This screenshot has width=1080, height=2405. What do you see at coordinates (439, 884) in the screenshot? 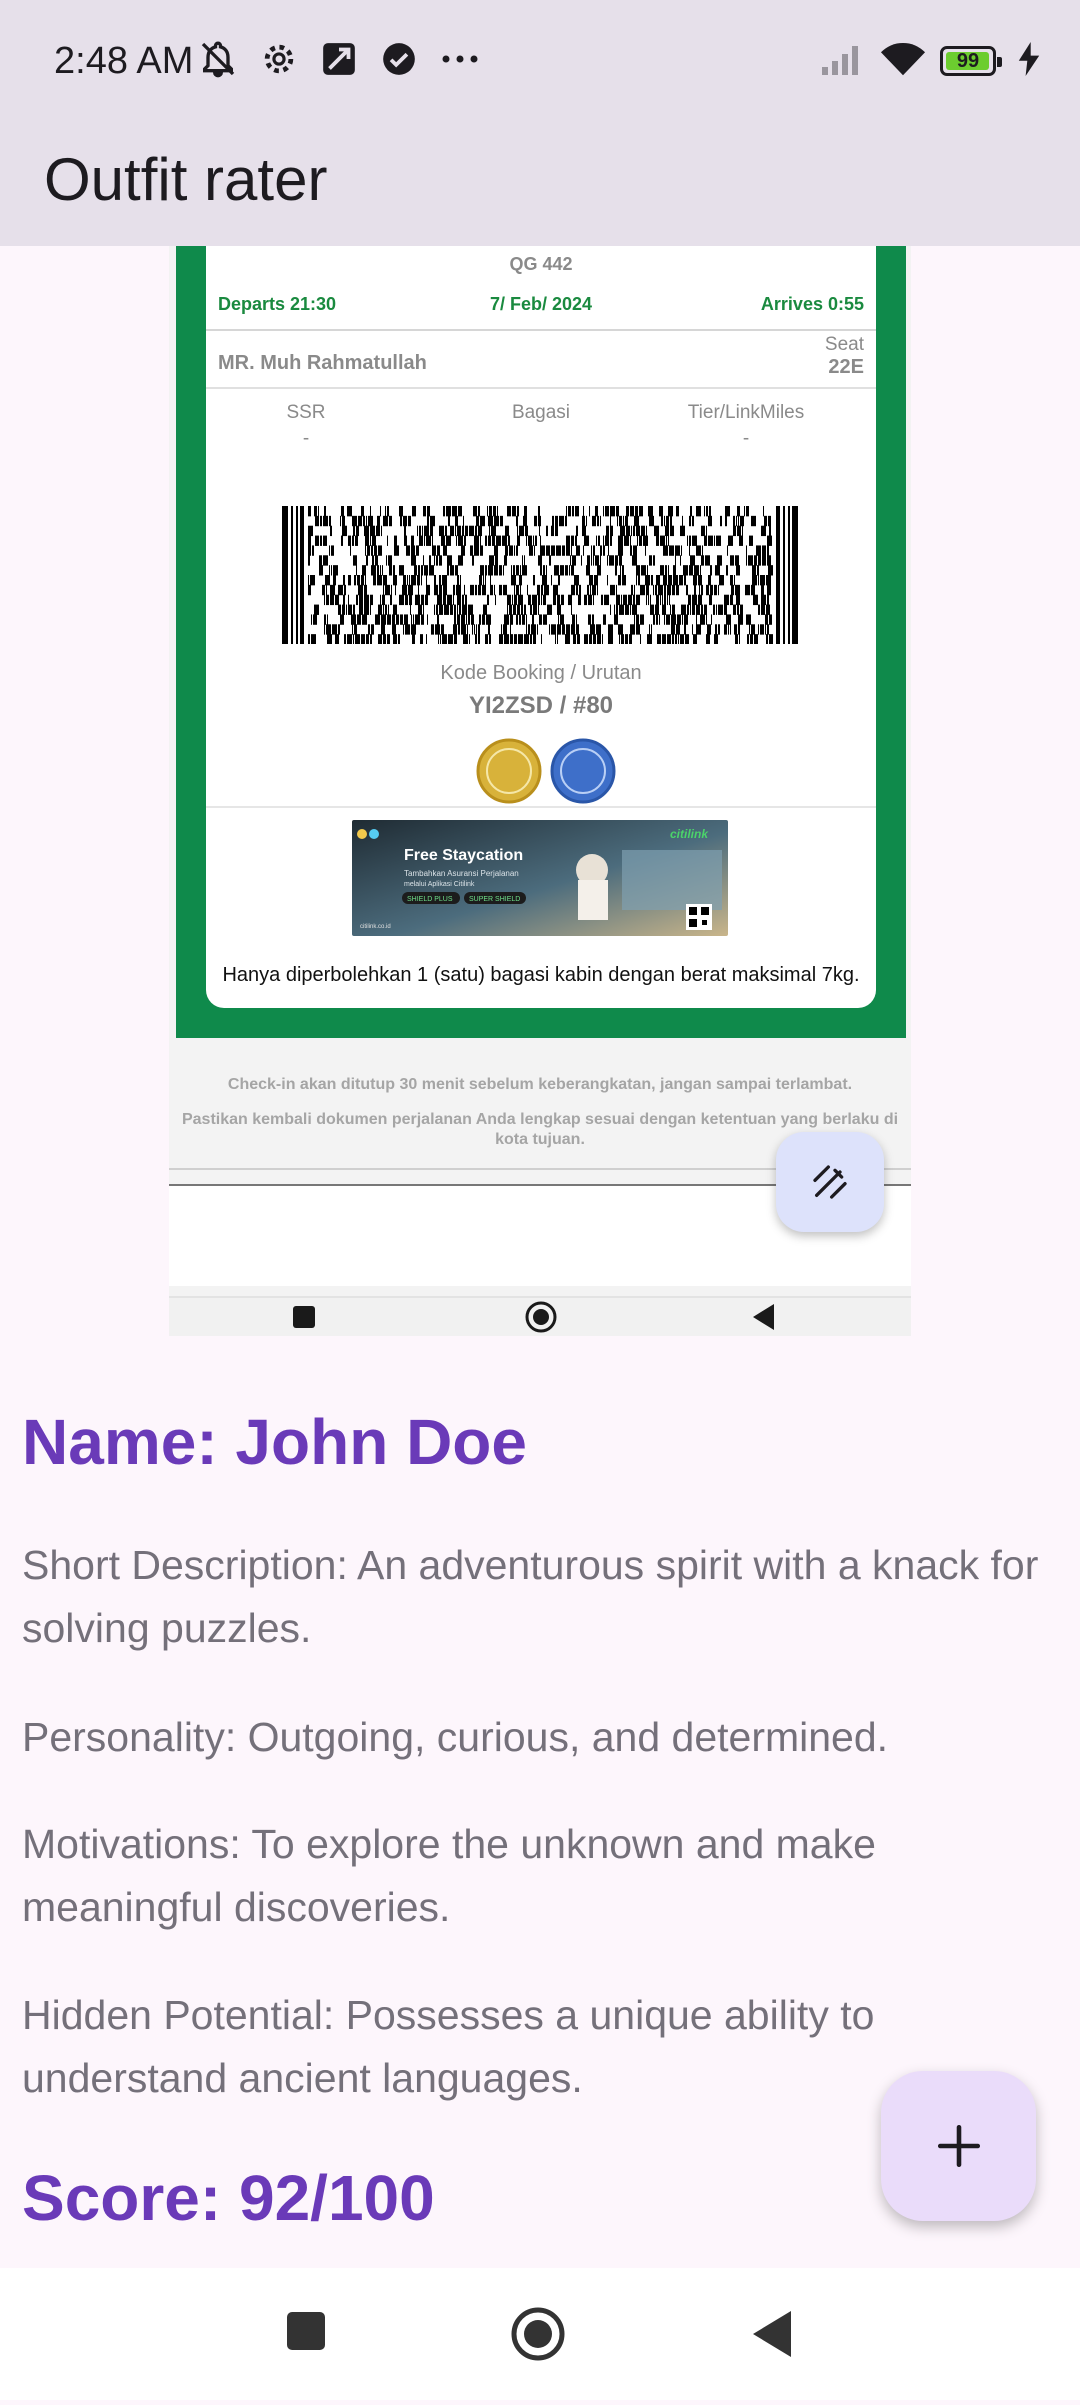
I see `promo-line-2: melalui Aplikasi Citilink` at bounding box center [439, 884].